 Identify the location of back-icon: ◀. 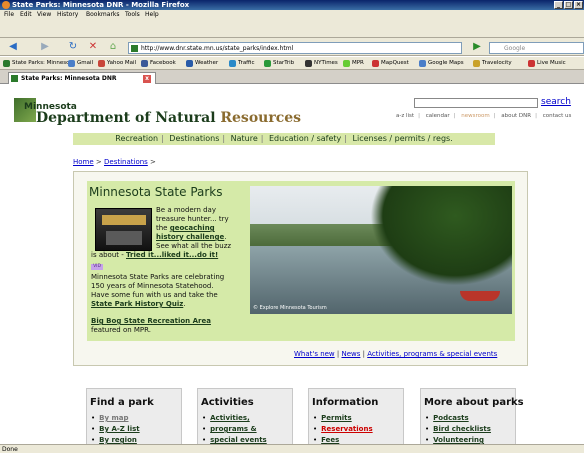
(13, 47).